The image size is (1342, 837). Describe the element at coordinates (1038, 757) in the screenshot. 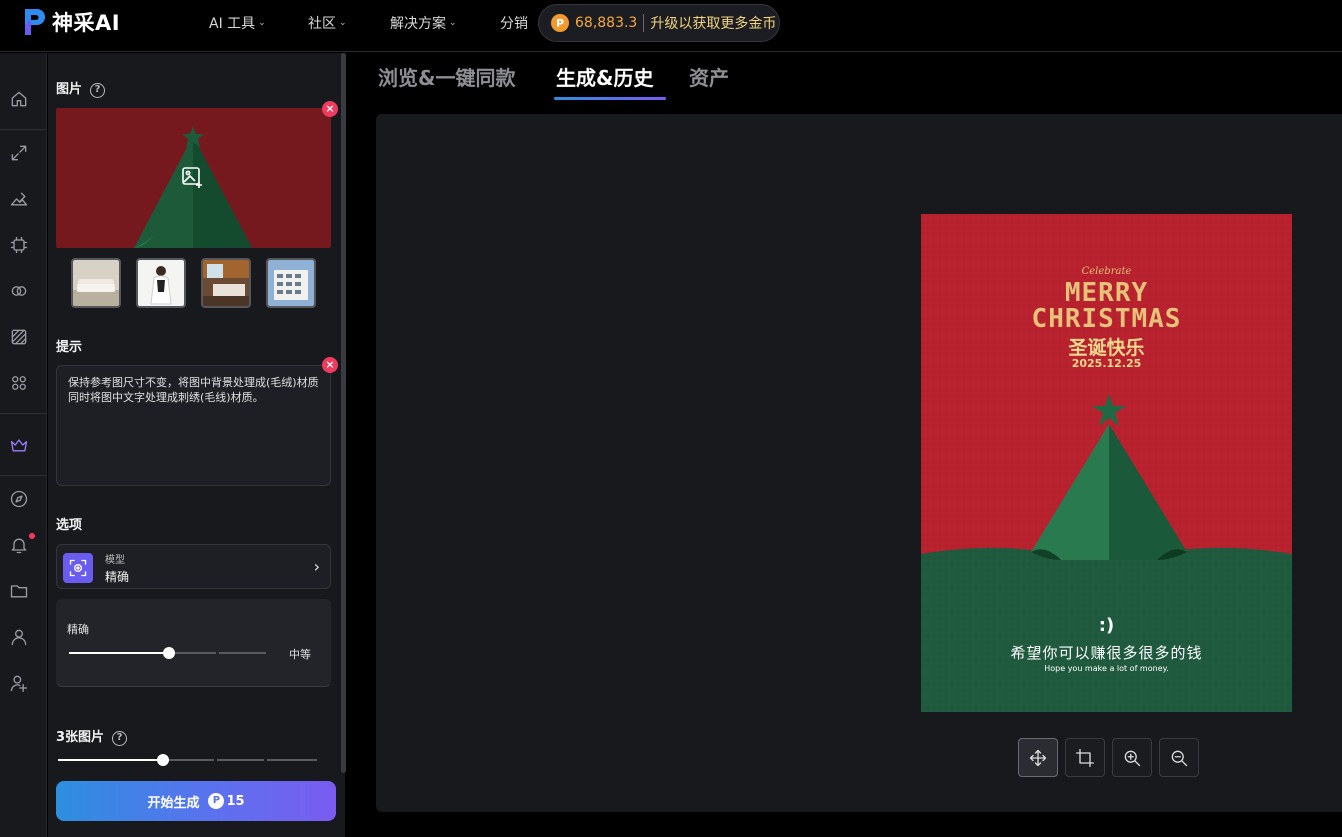

I see `move-icon` at that location.